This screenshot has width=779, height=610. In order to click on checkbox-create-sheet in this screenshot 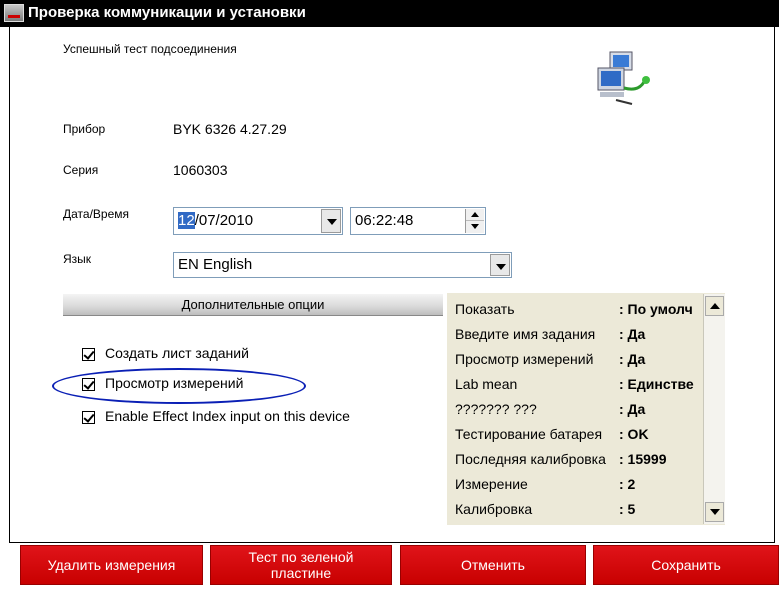, I will do `click(88, 354)`.